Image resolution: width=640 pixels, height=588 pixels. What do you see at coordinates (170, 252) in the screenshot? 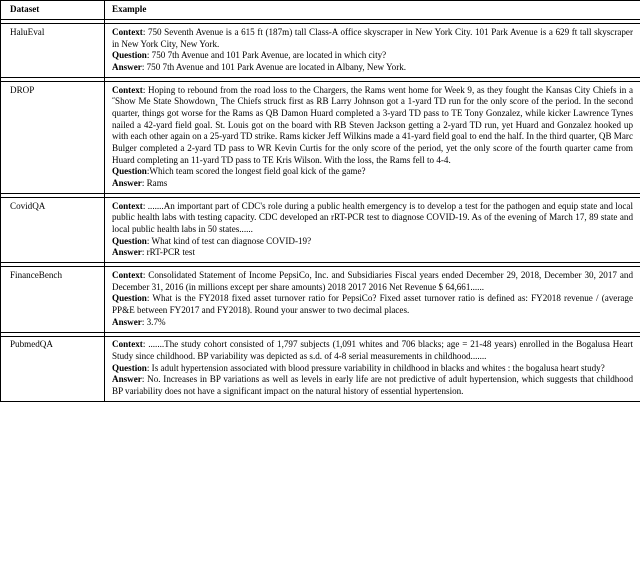
I see `answer-text: rRT-PCR test` at bounding box center [170, 252].